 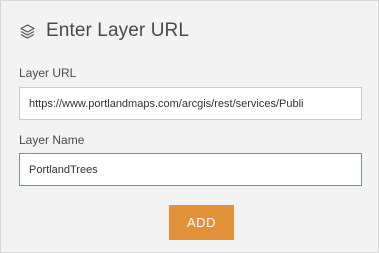 What do you see at coordinates (27, 31) in the screenshot?
I see `layers-icon` at bounding box center [27, 31].